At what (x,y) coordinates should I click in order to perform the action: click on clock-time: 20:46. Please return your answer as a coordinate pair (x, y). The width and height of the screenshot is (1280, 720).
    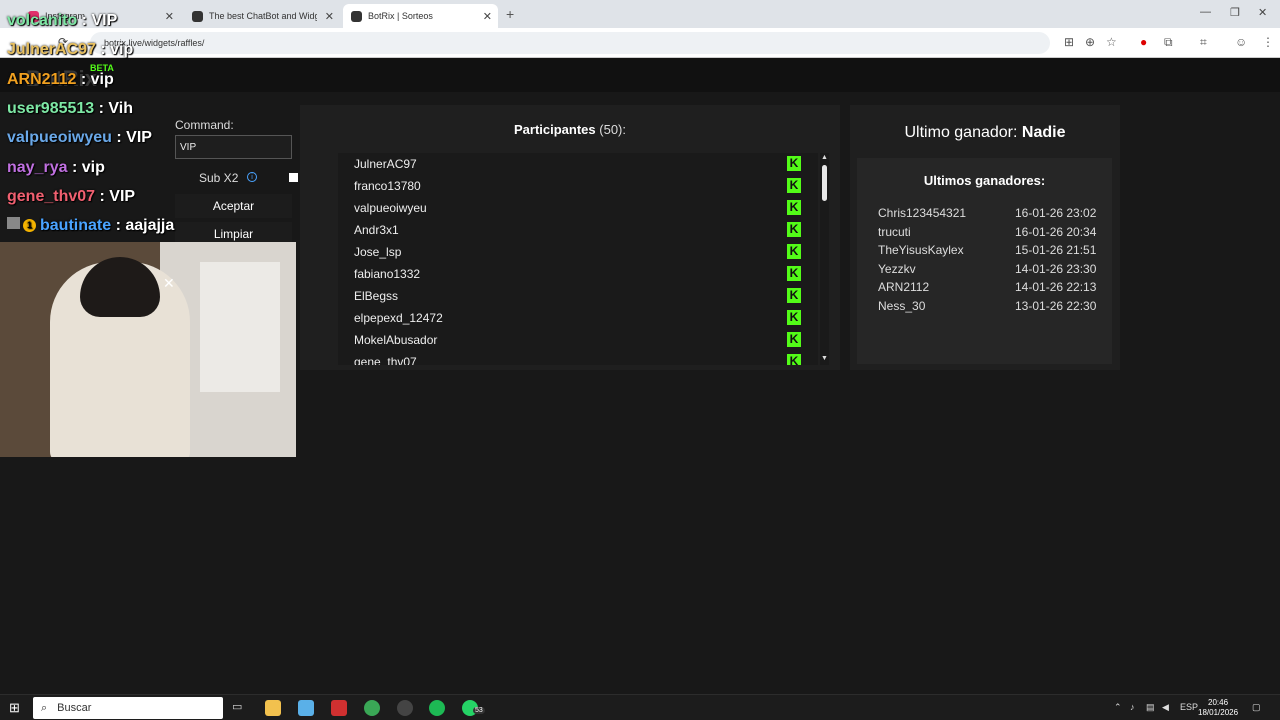
    Looking at the image, I should click on (1218, 702).